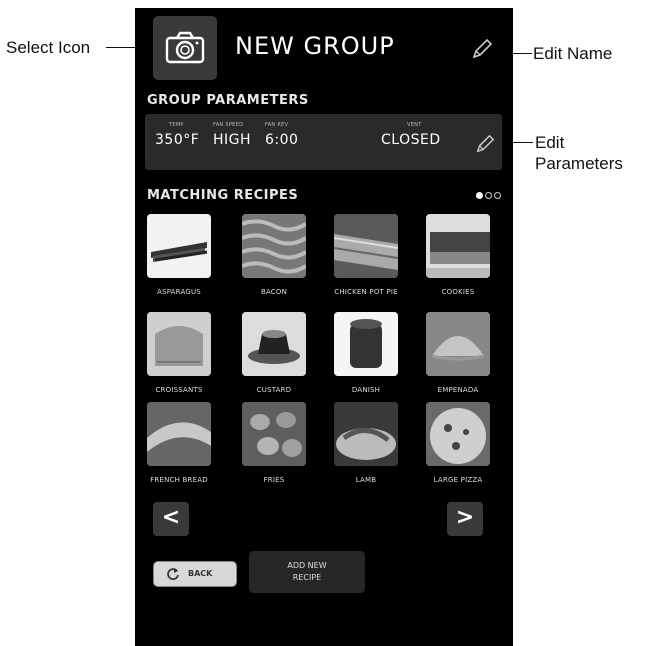  Describe the element at coordinates (411, 140) in the screenshot. I see `param-vent-value: CLOSED` at that location.